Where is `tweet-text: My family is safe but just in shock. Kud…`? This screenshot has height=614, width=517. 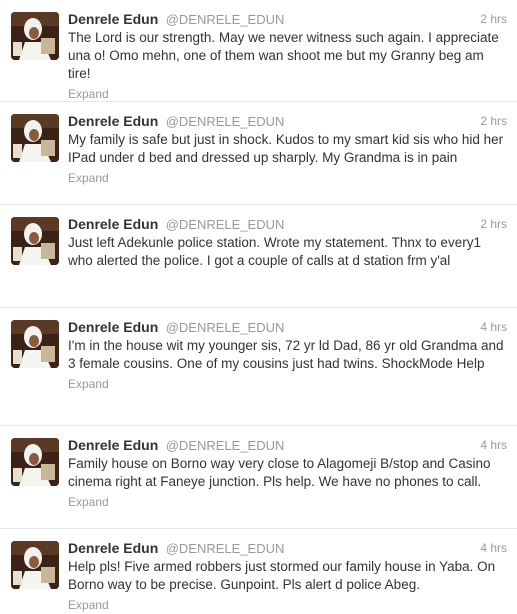 tweet-text: My family is safe but just in shock. Kud… is located at coordinates (286, 148).